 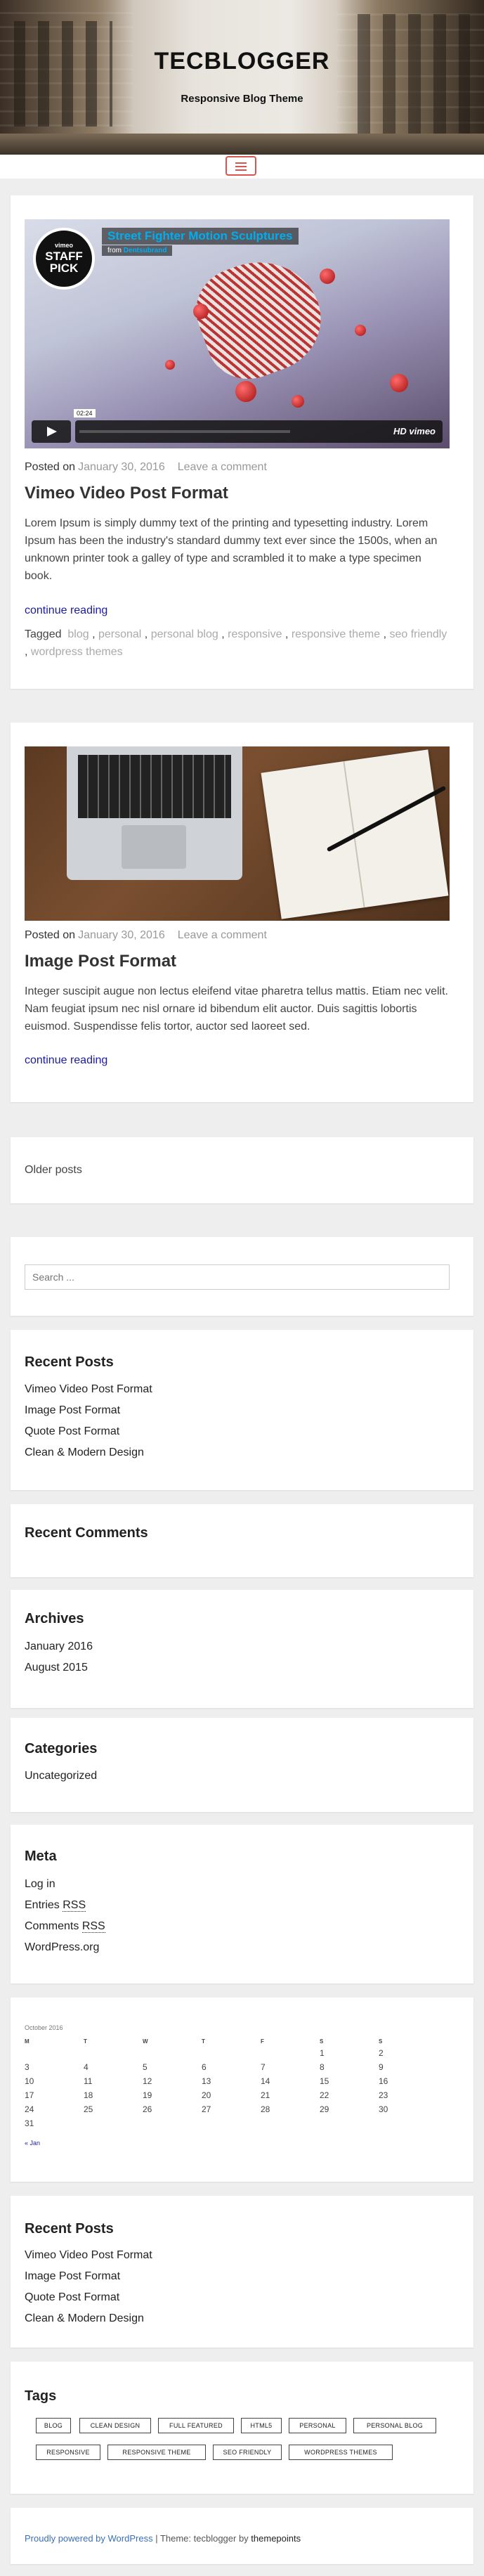 I want to click on tag-button: RESPONSIVE THEME, so click(x=156, y=2452).